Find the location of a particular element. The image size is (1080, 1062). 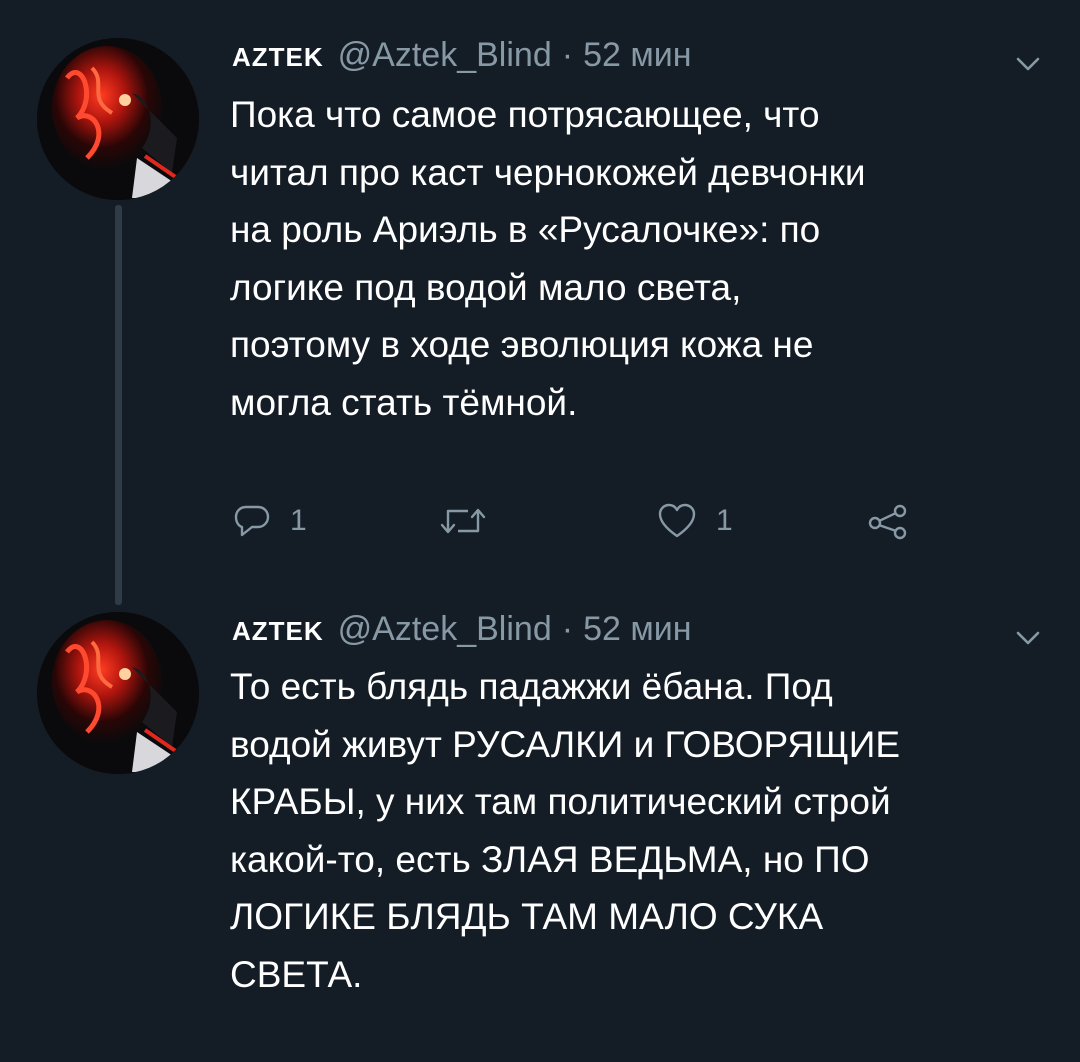

like-button: 1 is located at coordinates (694, 521).